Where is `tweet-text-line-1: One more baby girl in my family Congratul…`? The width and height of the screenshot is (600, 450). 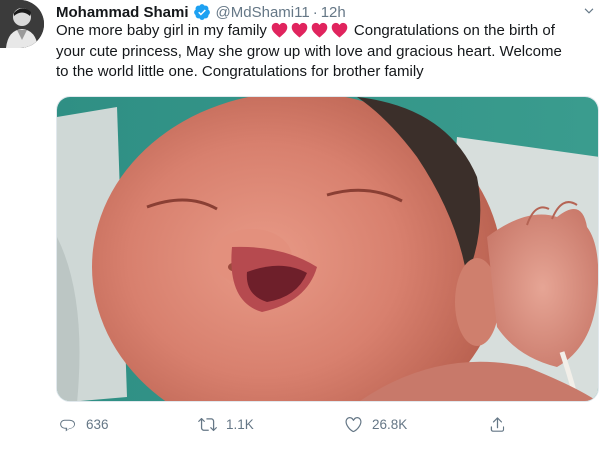
tweet-text-line-1: One more baby girl in my family Congratul… is located at coordinates (328, 31).